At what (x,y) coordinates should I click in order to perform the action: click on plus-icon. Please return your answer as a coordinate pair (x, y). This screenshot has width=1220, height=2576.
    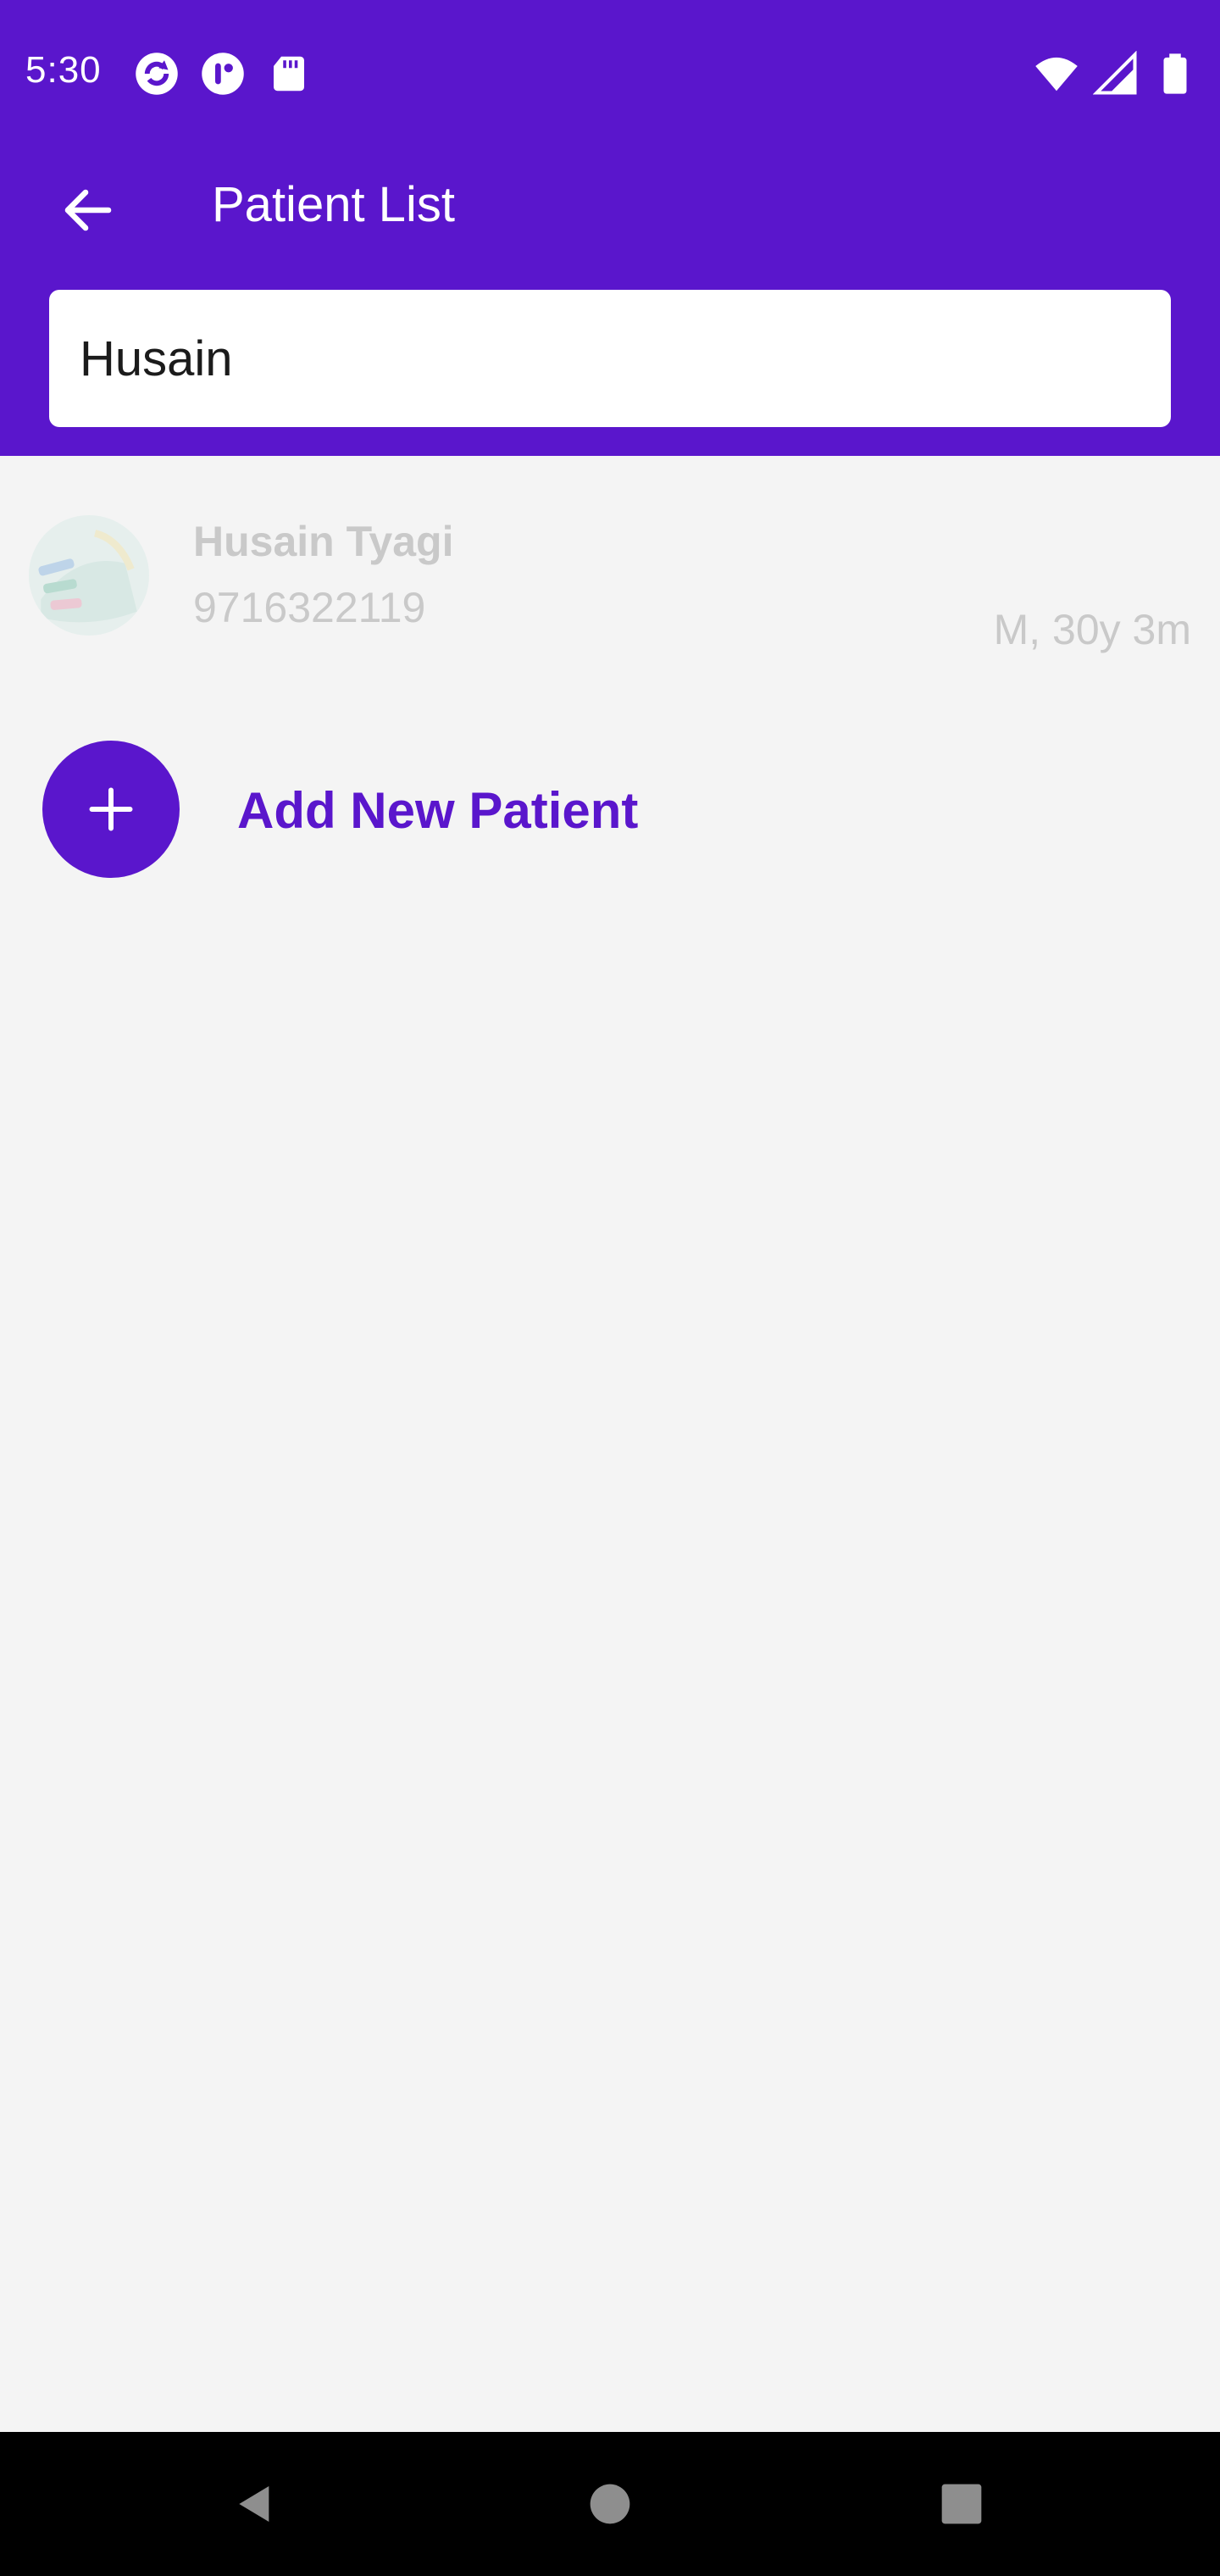
    Looking at the image, I should click on (111, 809).